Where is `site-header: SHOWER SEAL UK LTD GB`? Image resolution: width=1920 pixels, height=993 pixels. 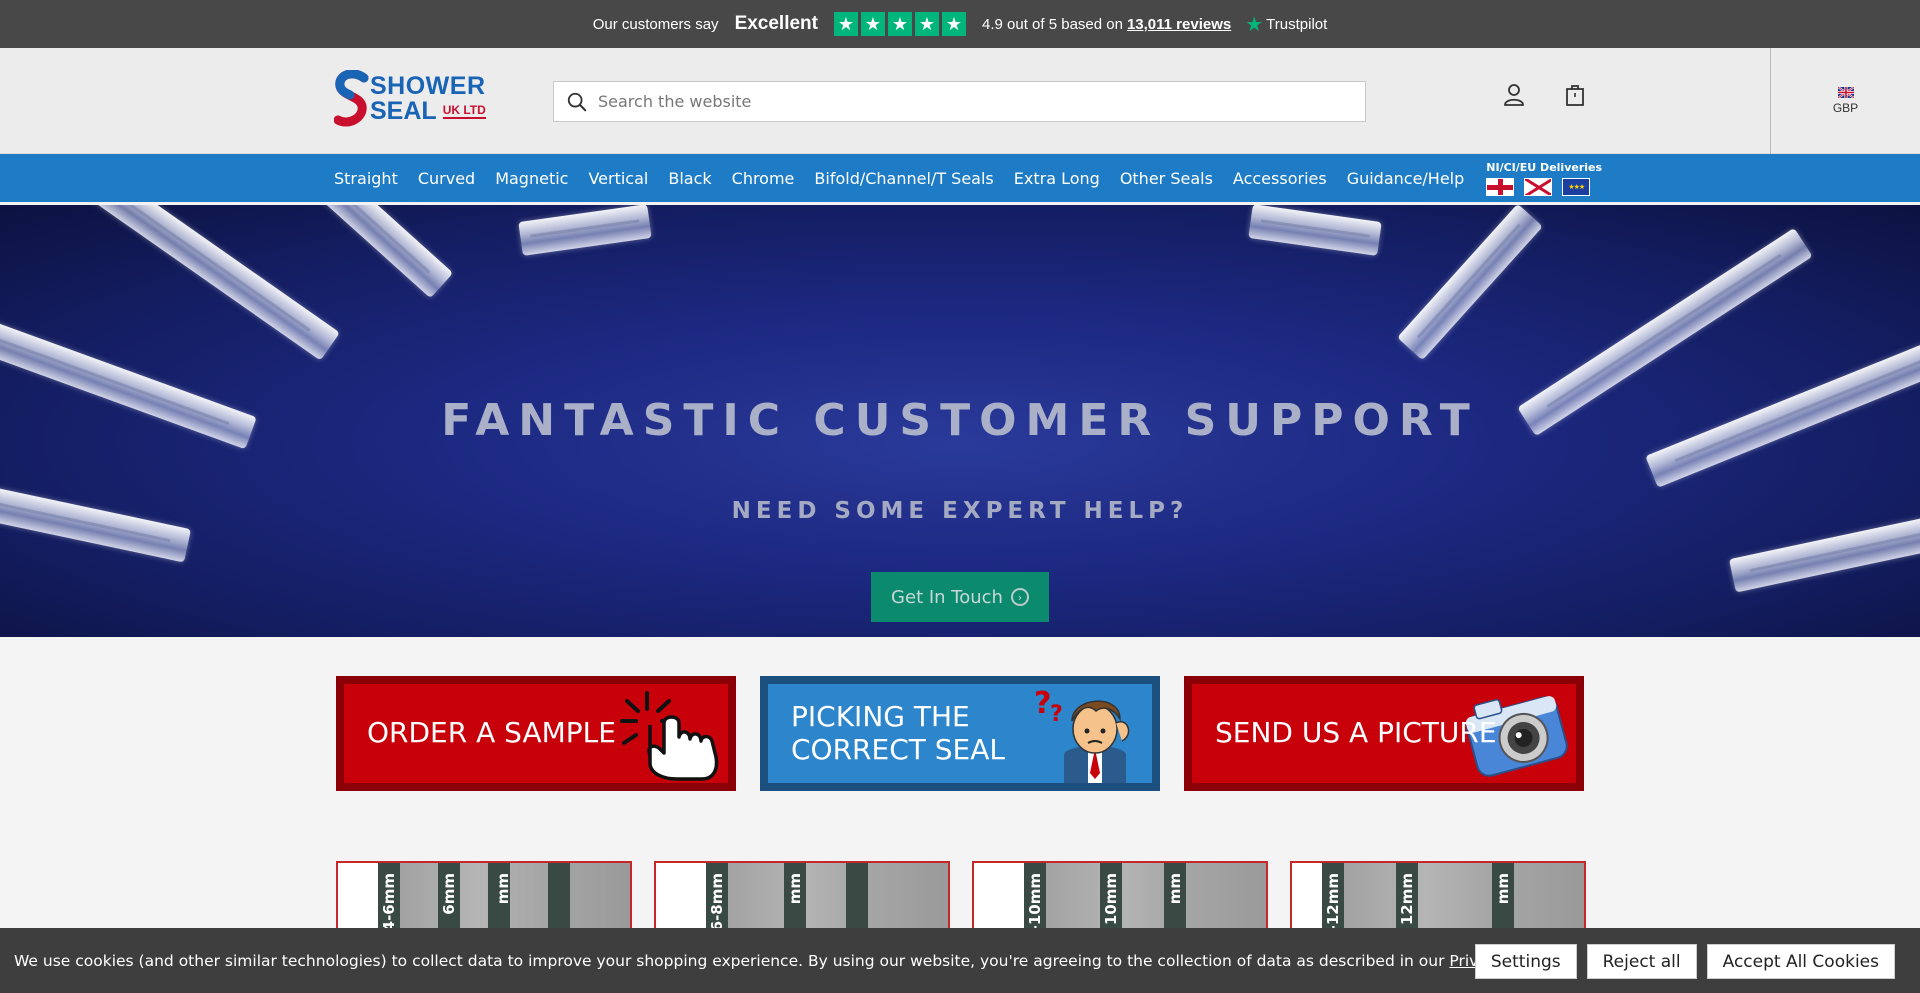
site-header: SHOWER SEAL UK LTD GB is located at coordinates (960, 101).